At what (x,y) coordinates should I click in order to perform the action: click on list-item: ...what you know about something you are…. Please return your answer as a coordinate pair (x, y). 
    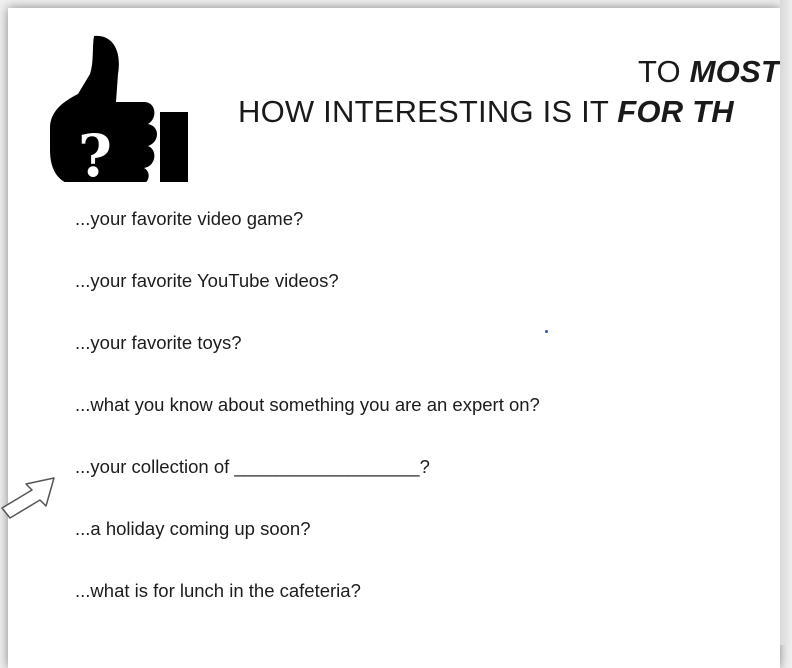
    Looking at the image, I should click on (307, 404).